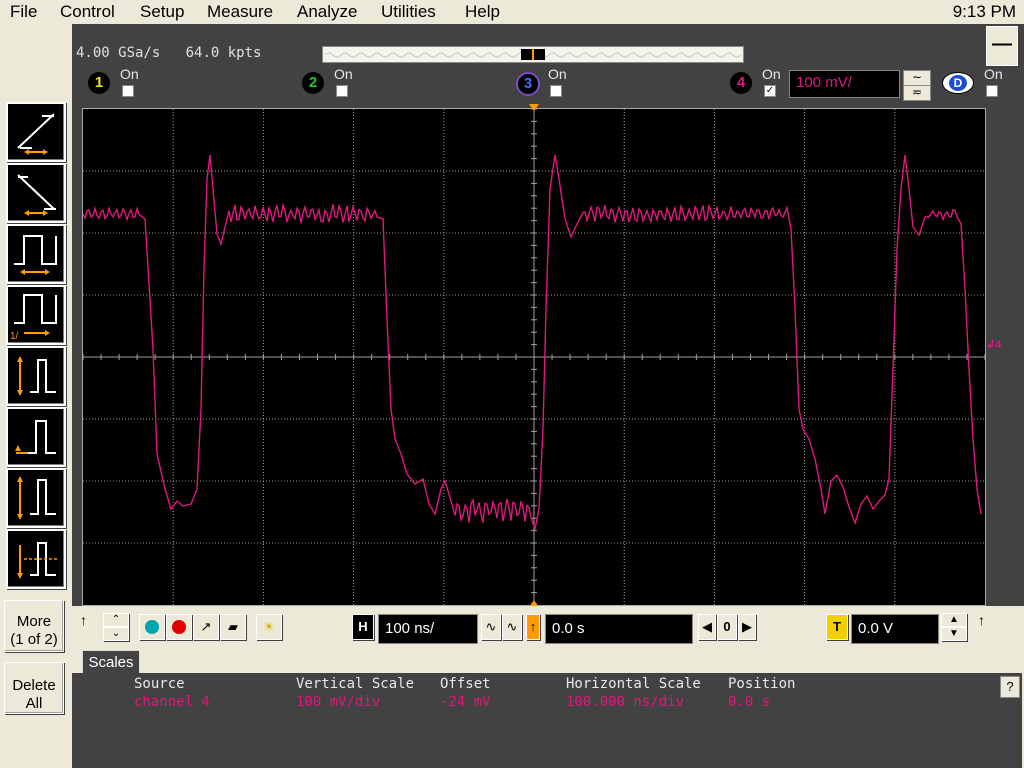 The height and width of the screenshot is (768, 1024). Describe the element at coordinates (512, 627) in the screenshot. I see `horizontal-coarse-icon: ∿` at that location.